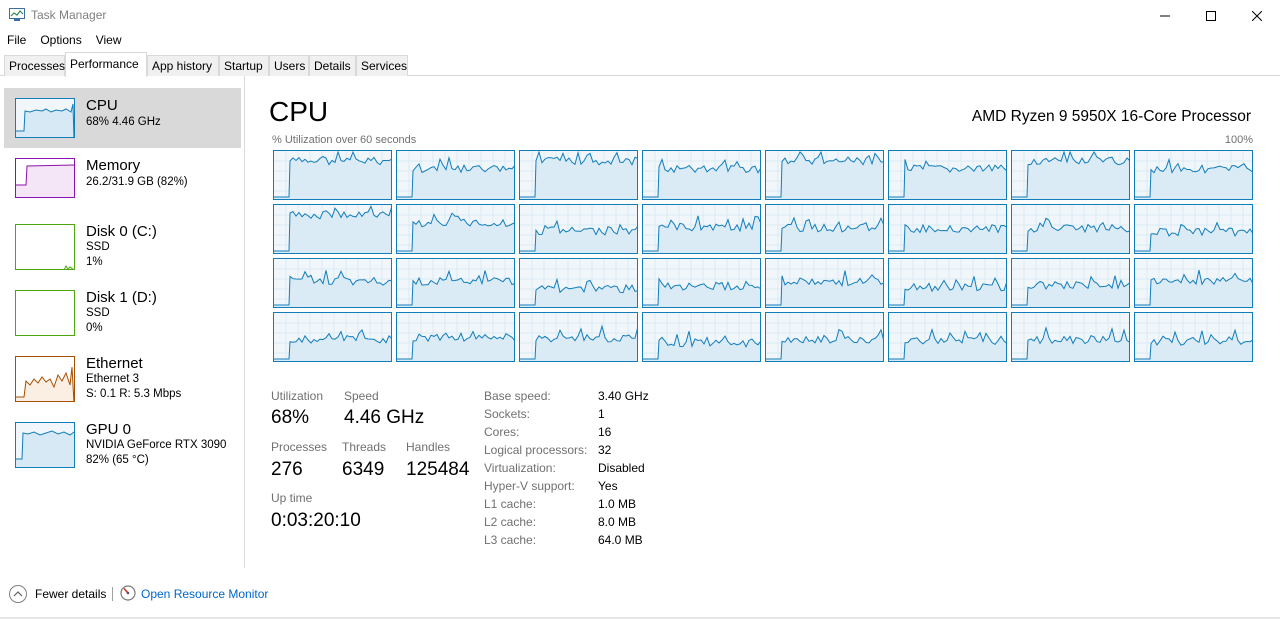 The height and width of the screenshot is (619, 1280). What do you see at coordinates (361, 396) in the screenshot?
I see `speed-label: Speed` at bounding box center [361, 396].